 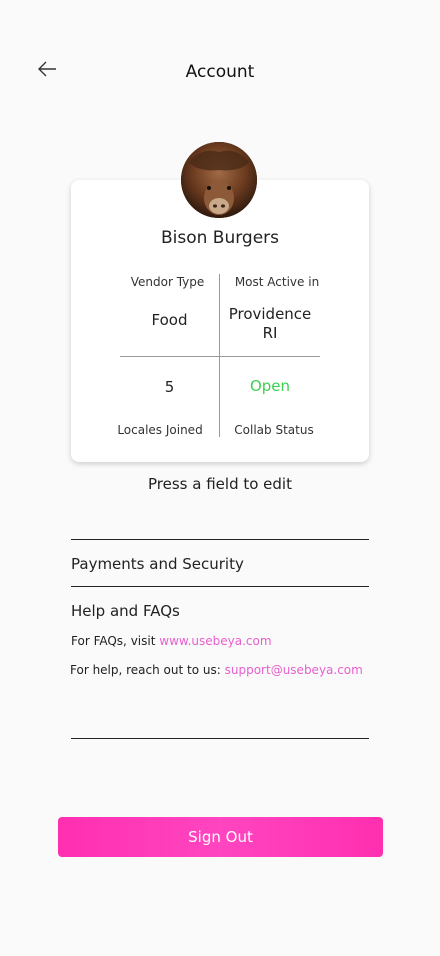 I want to click on avatar, so click(x=219, y=180).